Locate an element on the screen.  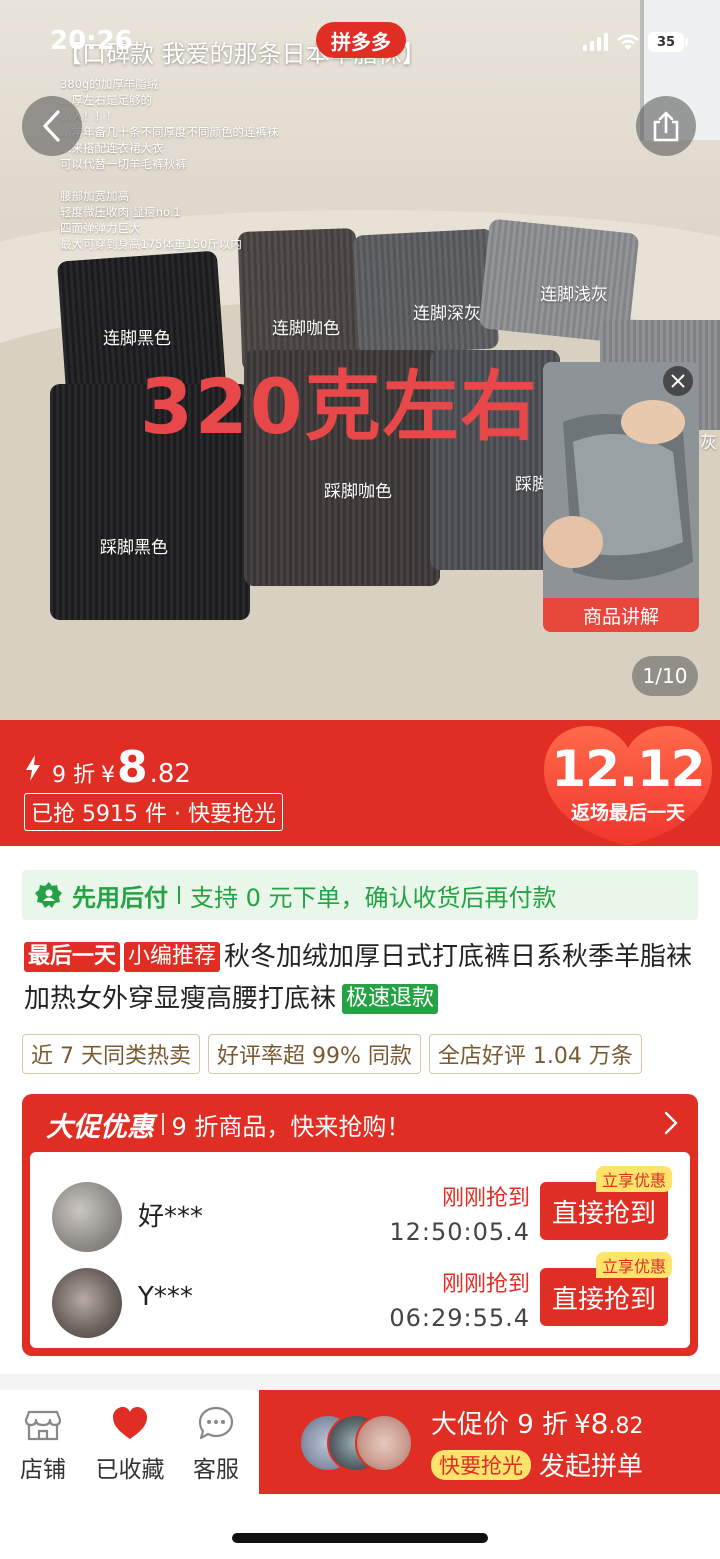
feature-chips: 近 7 天同类热卖 好评率超 99% 同款 全店好评 1.04 万条 is located at coordinates (332, 1054).